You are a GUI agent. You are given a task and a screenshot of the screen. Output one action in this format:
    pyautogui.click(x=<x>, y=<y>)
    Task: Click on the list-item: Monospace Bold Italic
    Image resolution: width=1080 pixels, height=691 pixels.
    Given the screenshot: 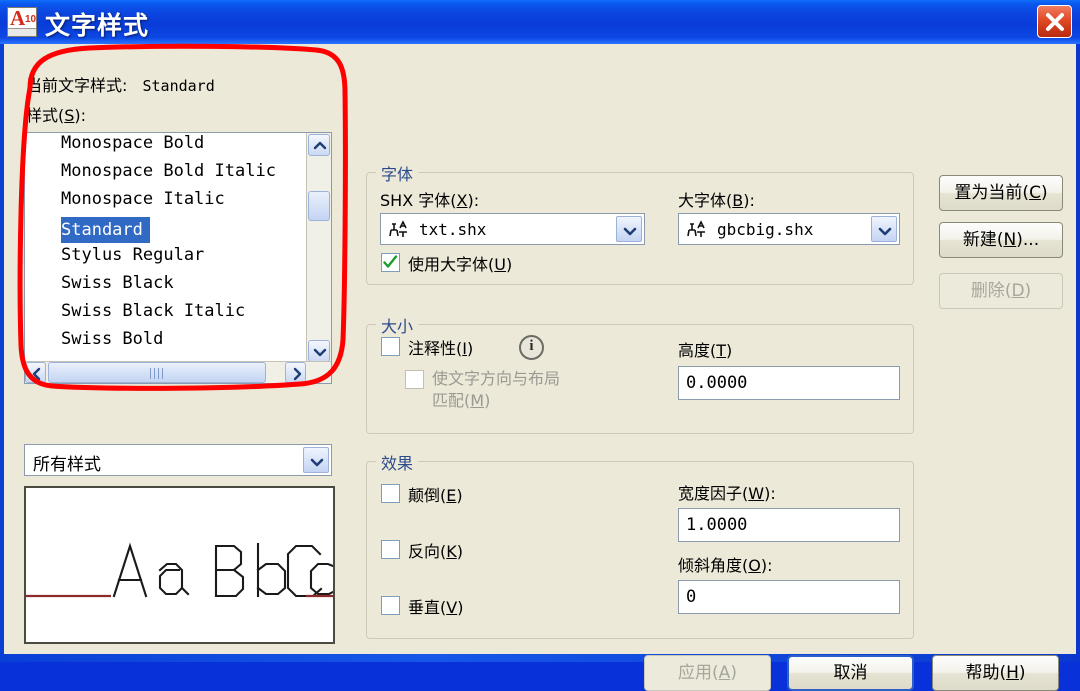 What is the action you would take?
    pyautogui.click(x=166, y=175)
    